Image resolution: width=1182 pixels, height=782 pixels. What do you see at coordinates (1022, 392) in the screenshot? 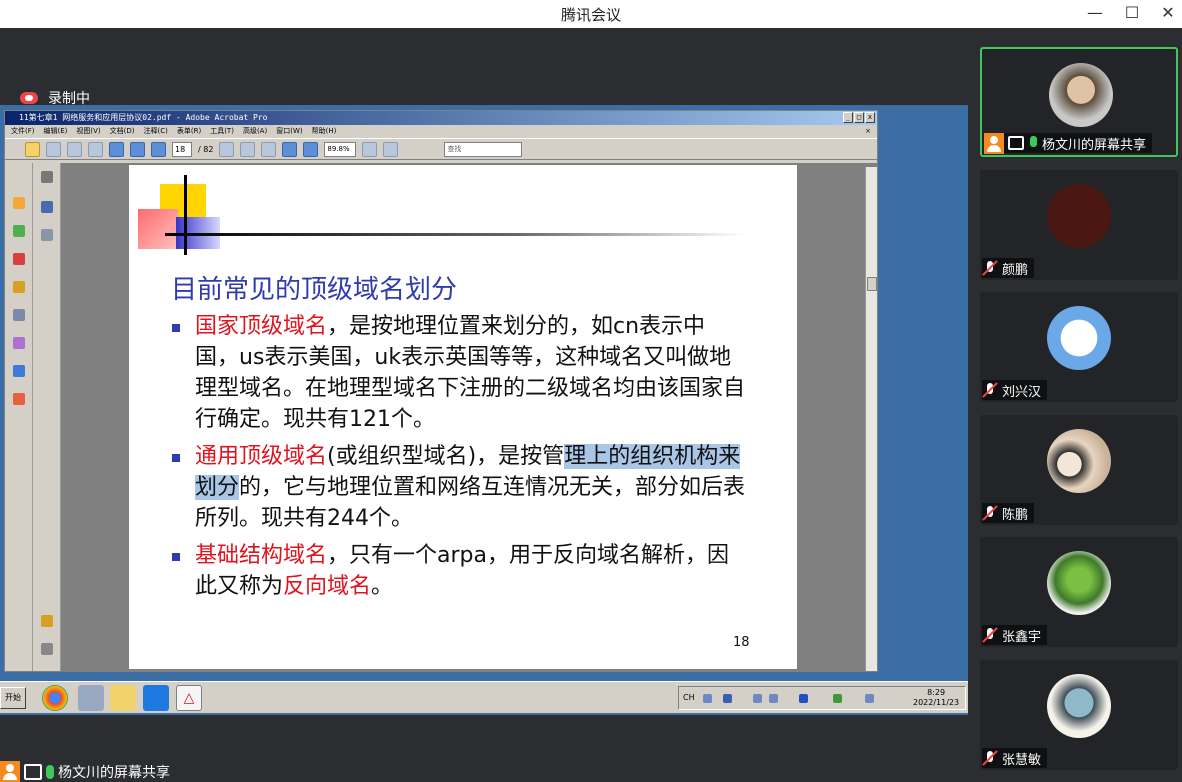
I see `participant-name: 刘兴汉` at bounding box center [1022, 392].